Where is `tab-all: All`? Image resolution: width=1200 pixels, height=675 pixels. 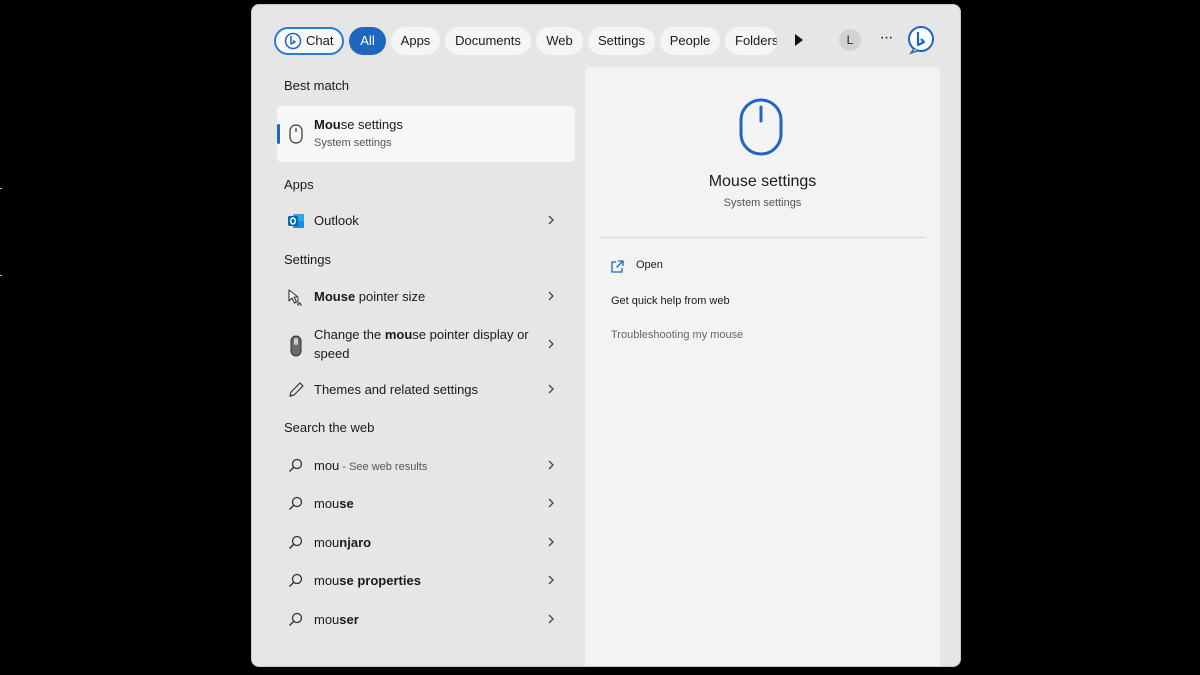 tab-all: All is located at coordinates (367, 41).